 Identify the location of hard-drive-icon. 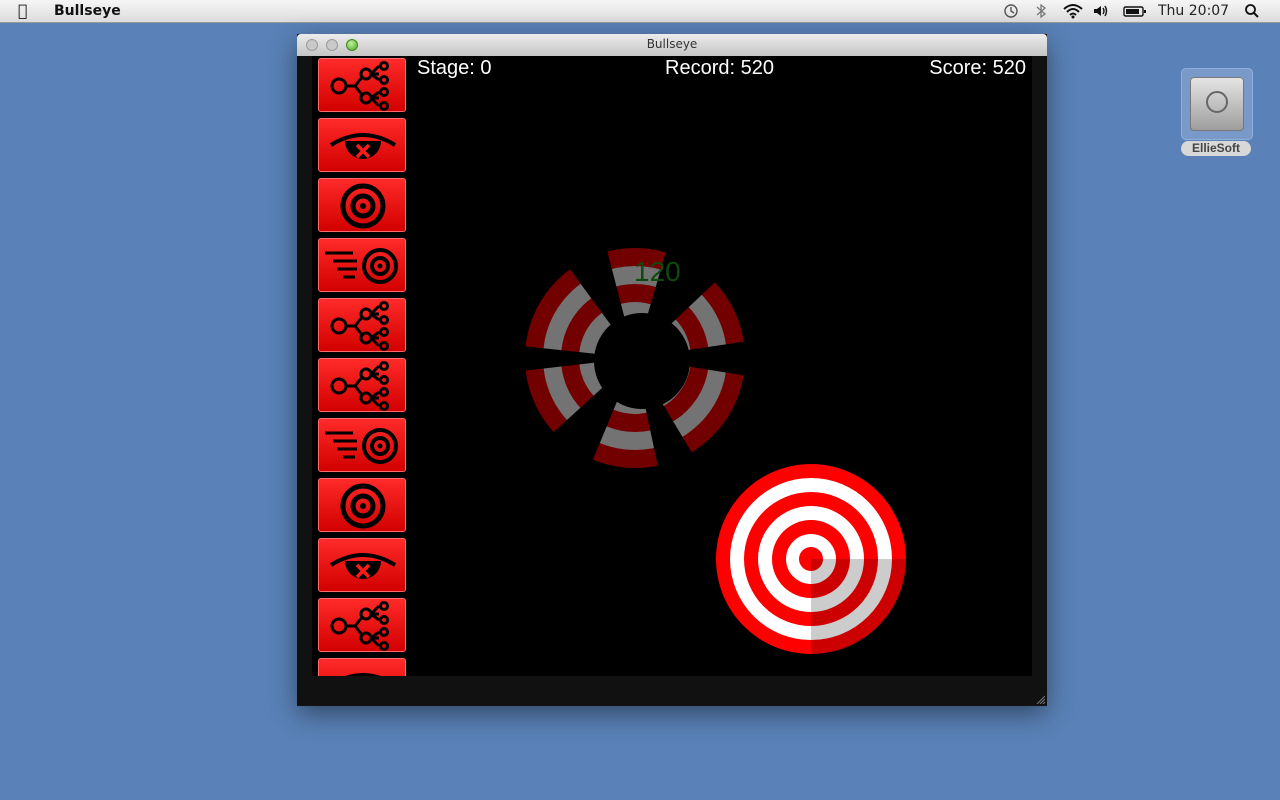
(1217, 104).